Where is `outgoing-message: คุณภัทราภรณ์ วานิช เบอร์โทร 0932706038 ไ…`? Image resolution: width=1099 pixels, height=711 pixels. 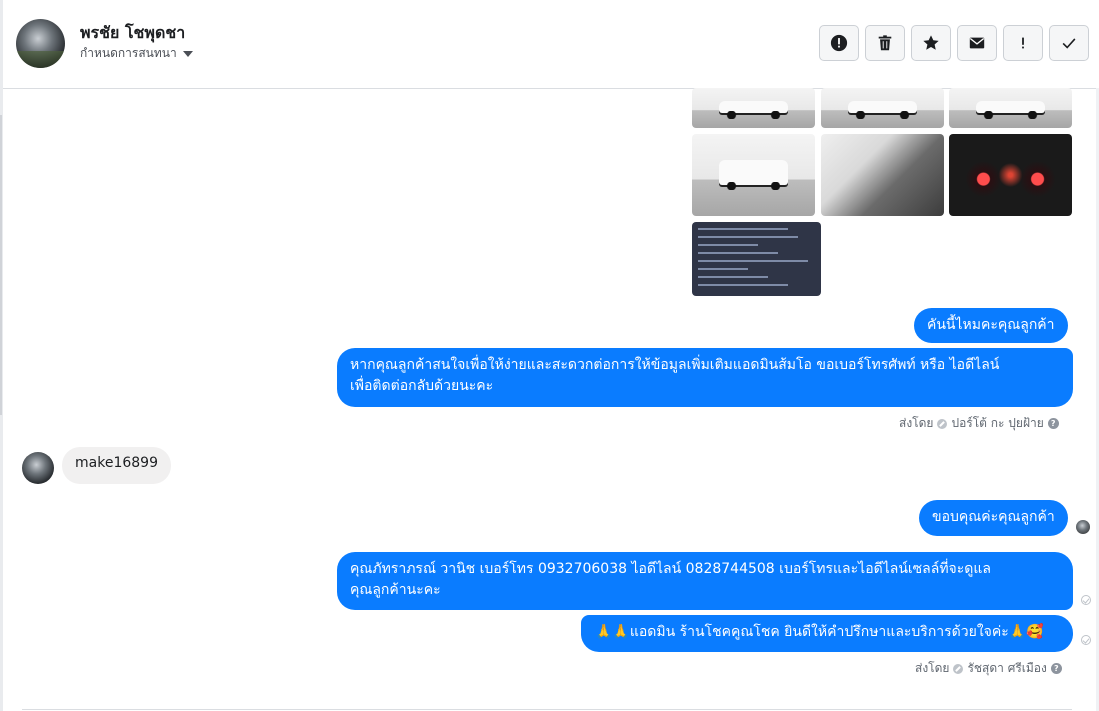 outgoing-message: คุณภัทราภรณ์ วานิช เบอร์โทร 0932706038 ไ… is located at coordinates (705, 581).